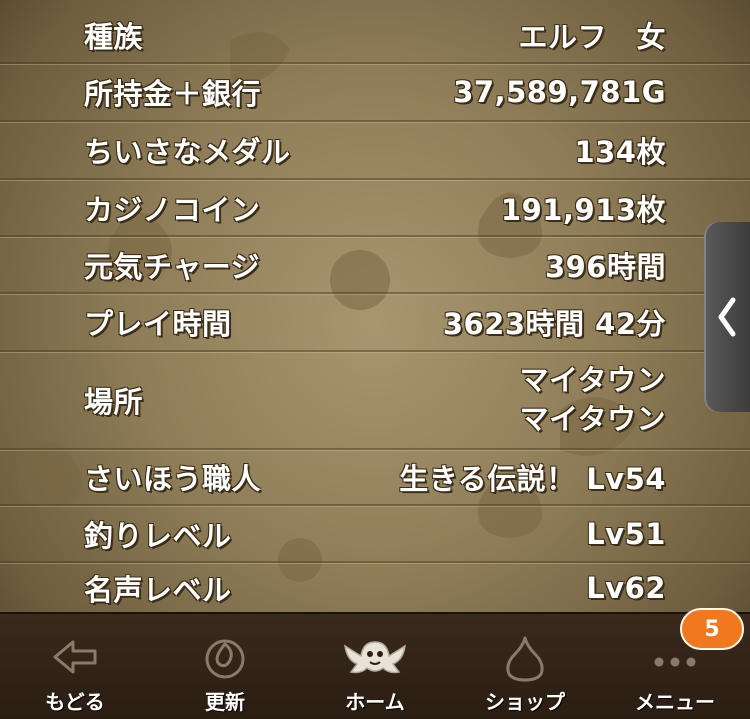  I want to click on row-energy-charge: 元気チャージ 396時間, so click(375, 265).